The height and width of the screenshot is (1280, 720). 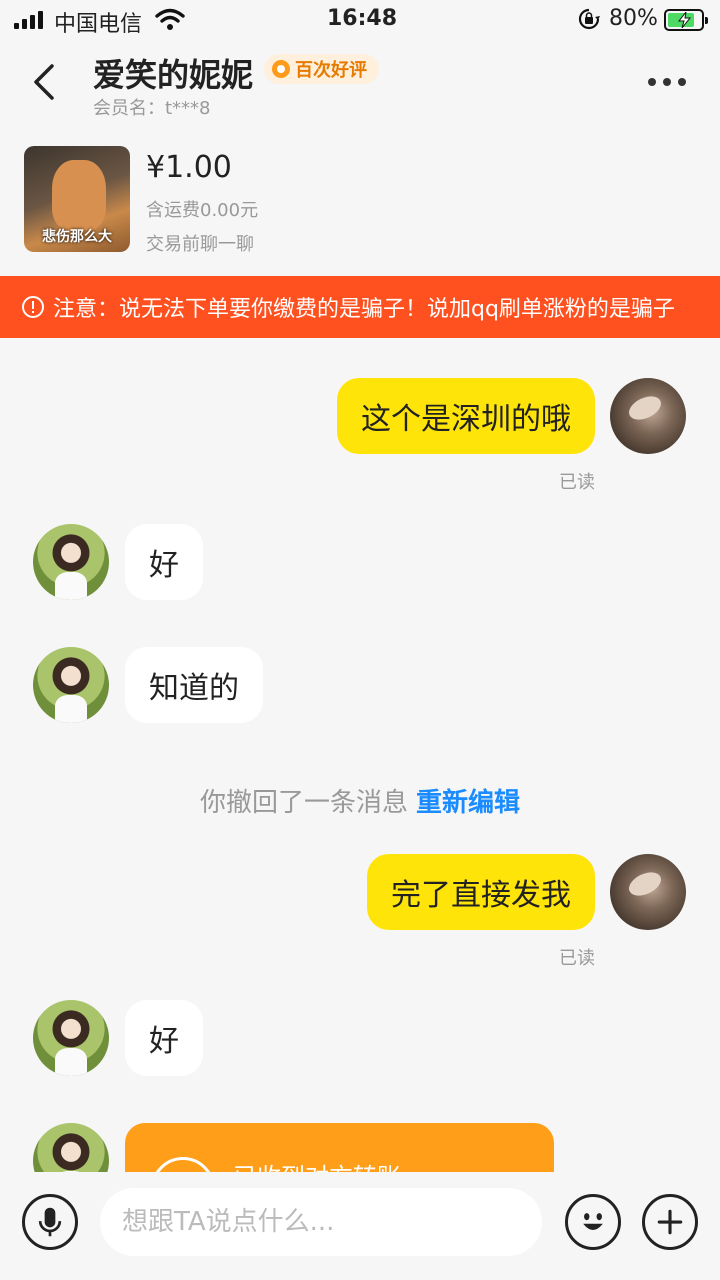 I want to click on chat-header: 爱笑的妮妮 百次好评 会员名：t***8, so click(x=360, y=84).